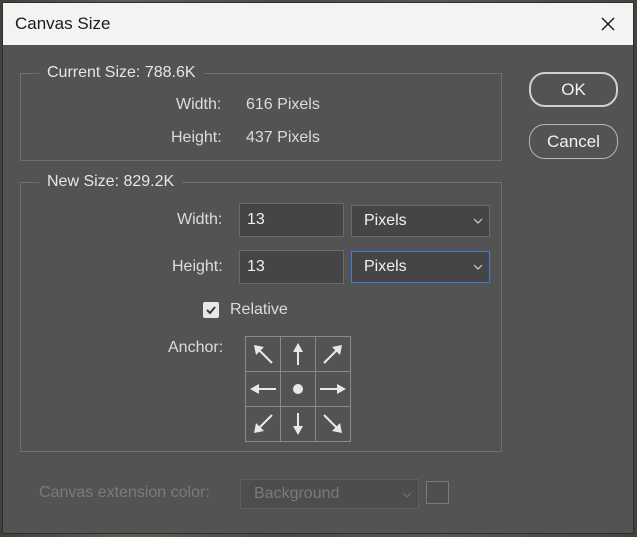 The height and width of the screenshot is (537, 637). I want to click on current-height-value: 437 Pixels, so click(283, 137).